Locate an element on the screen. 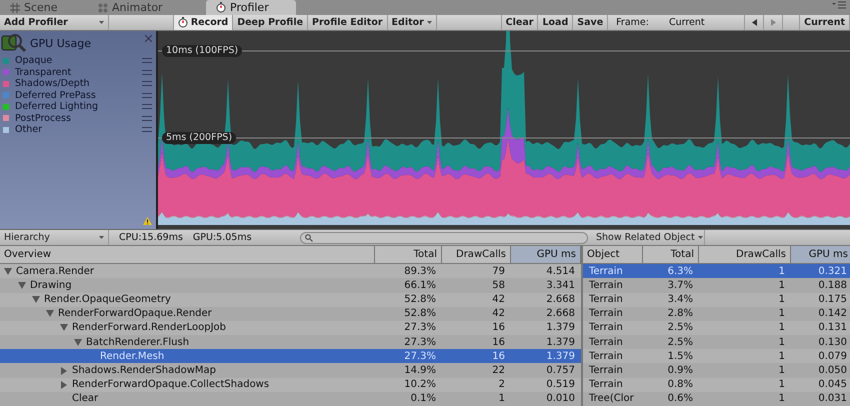 The image size is (850, 406). table-cell-text: 0.010 is located at coordinates (560, 399).